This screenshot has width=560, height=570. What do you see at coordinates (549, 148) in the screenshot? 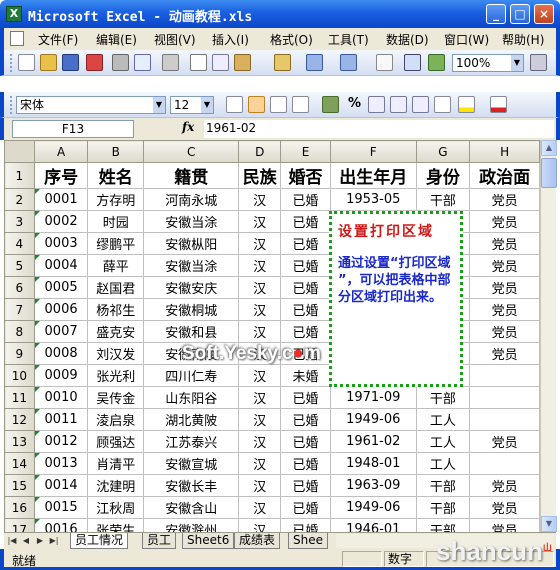
I see `scroll-up-icon: ▲` at bounding box center [549, 148].